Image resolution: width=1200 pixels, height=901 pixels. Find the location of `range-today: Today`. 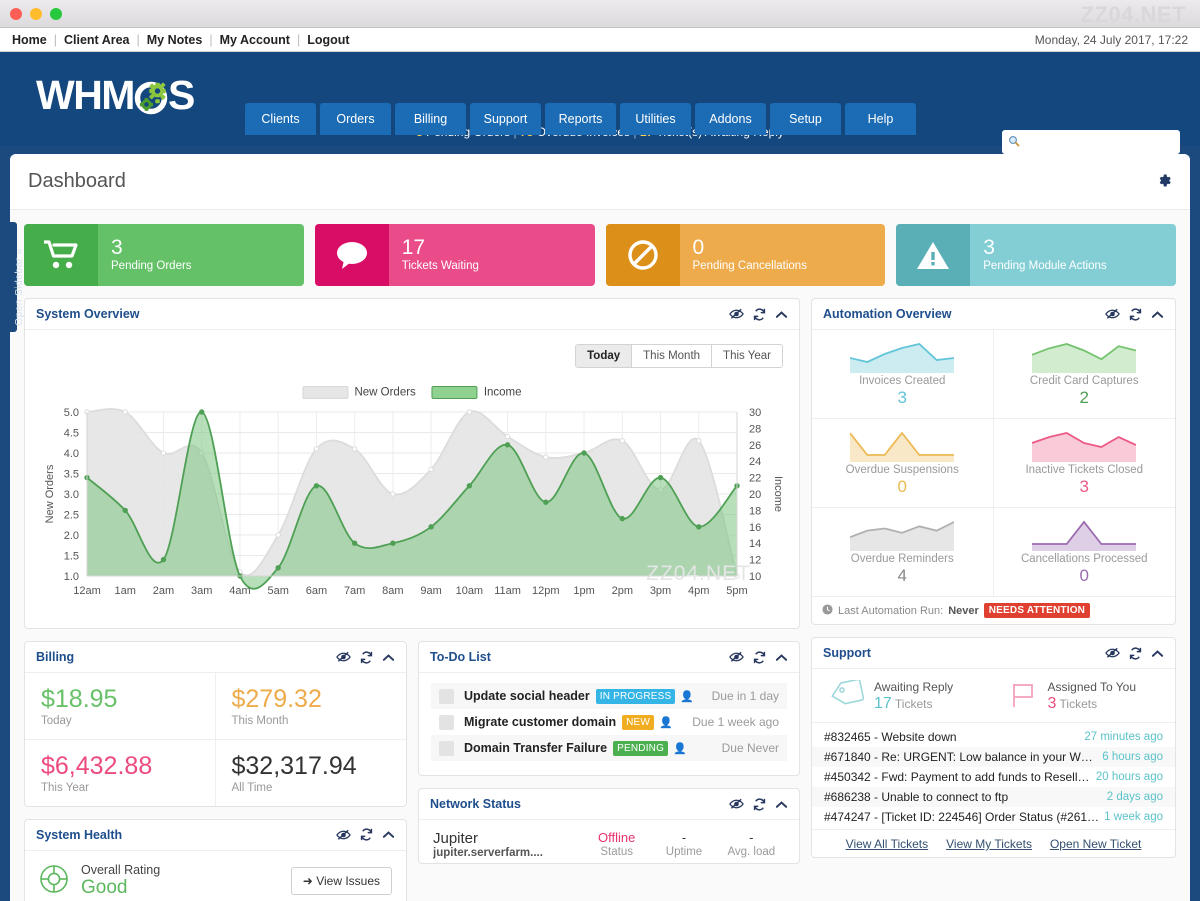

range-today: Today is located at coordinates (604, 356).